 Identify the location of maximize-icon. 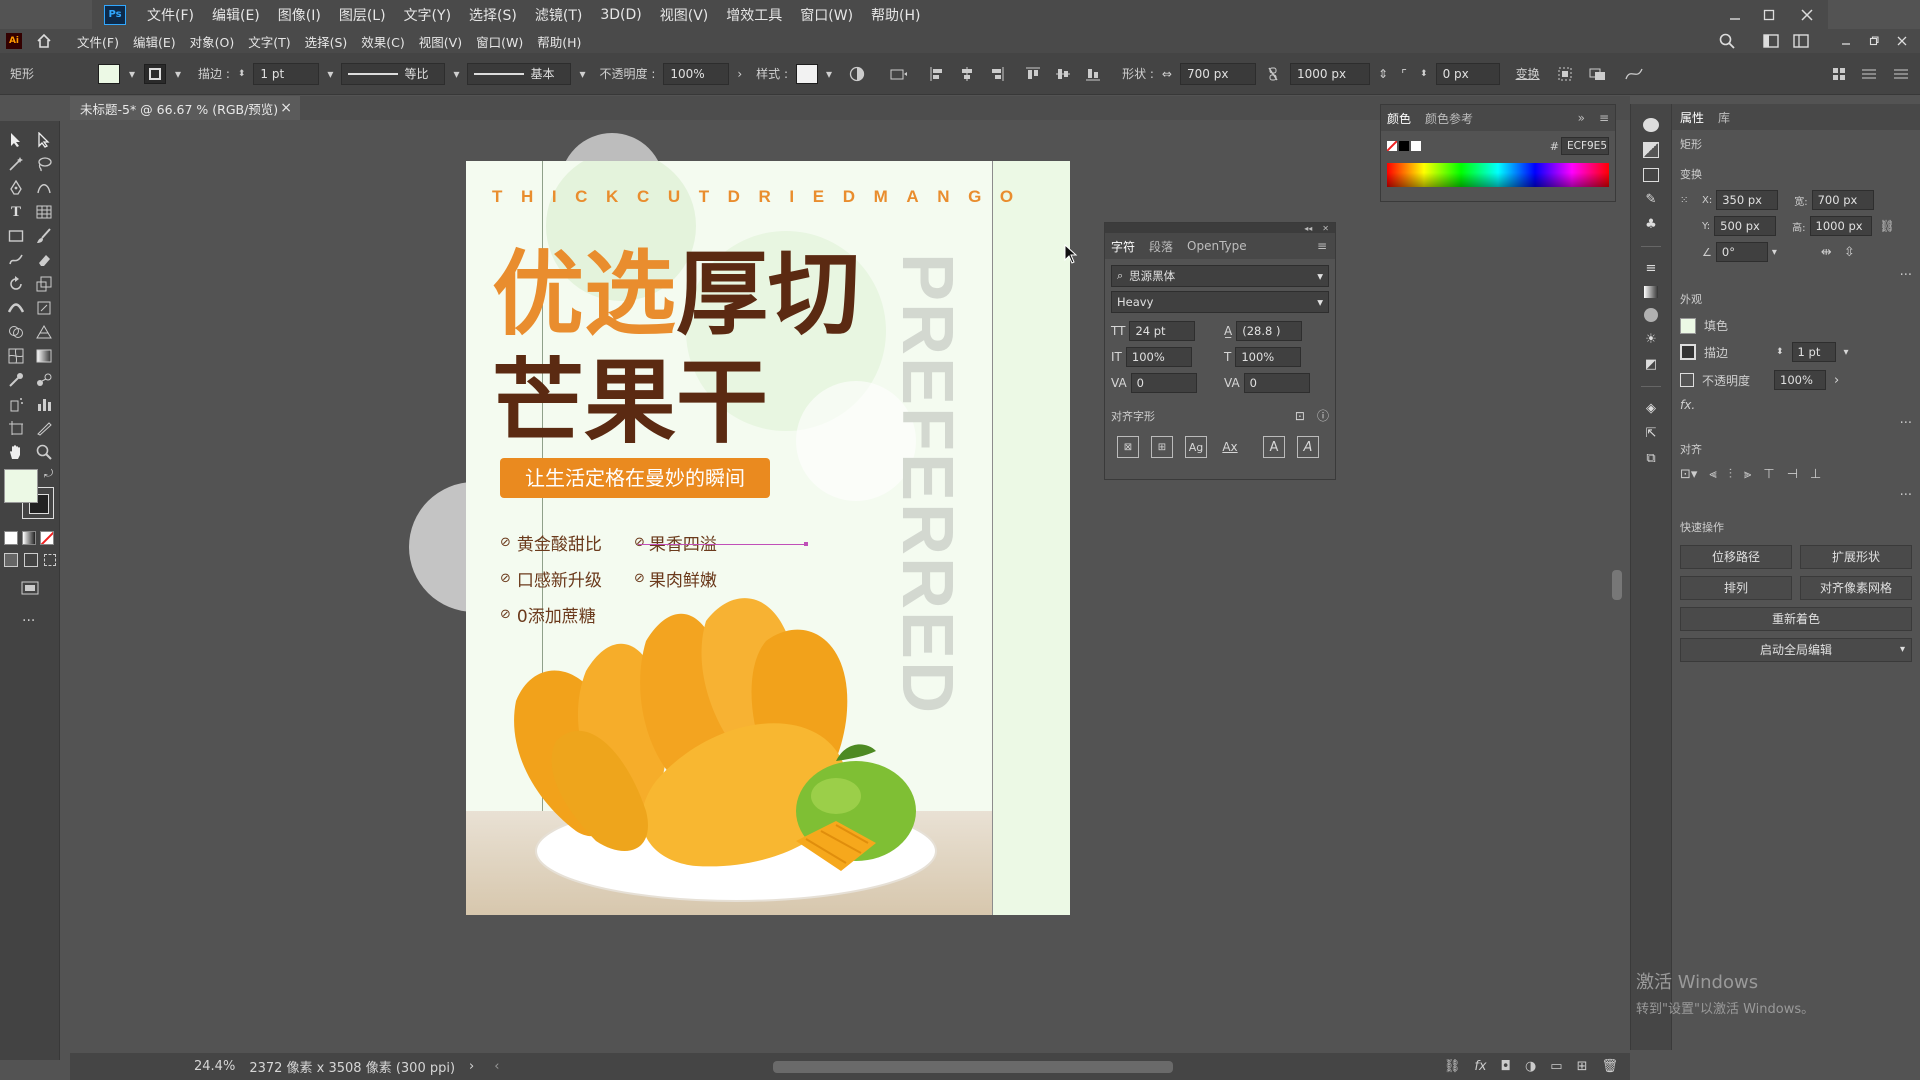
(1769, 15).